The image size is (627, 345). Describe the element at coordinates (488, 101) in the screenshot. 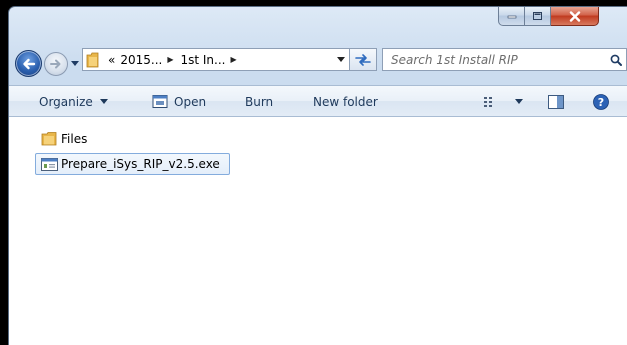

I see `views-icon` at that location.